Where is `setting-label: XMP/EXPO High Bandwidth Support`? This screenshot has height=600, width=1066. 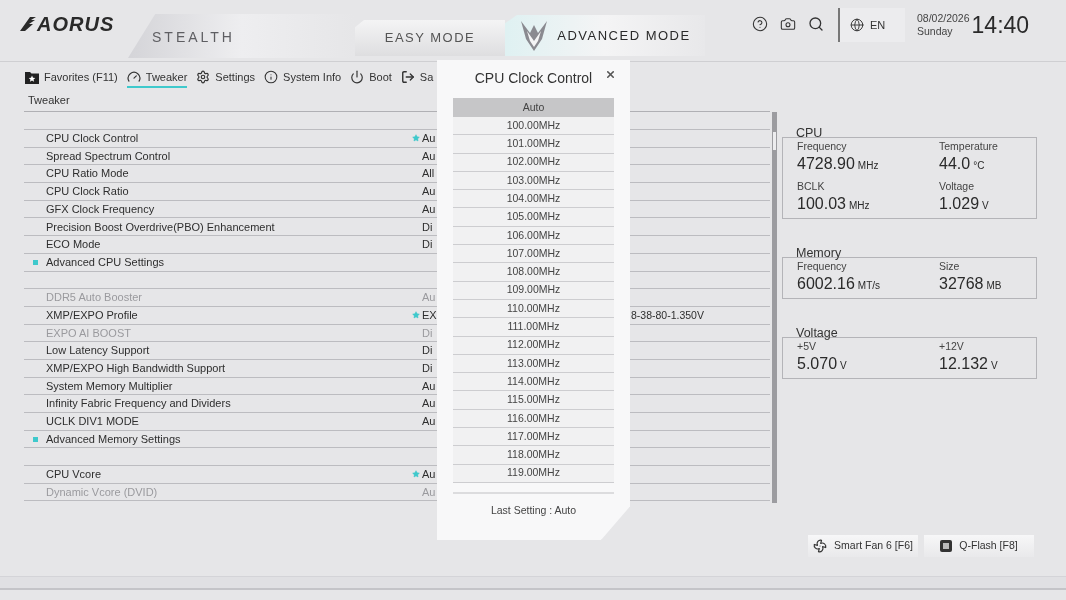 setting-label: XMP/EXPO High Bandwidth Support is located at coordinates (136, 368).